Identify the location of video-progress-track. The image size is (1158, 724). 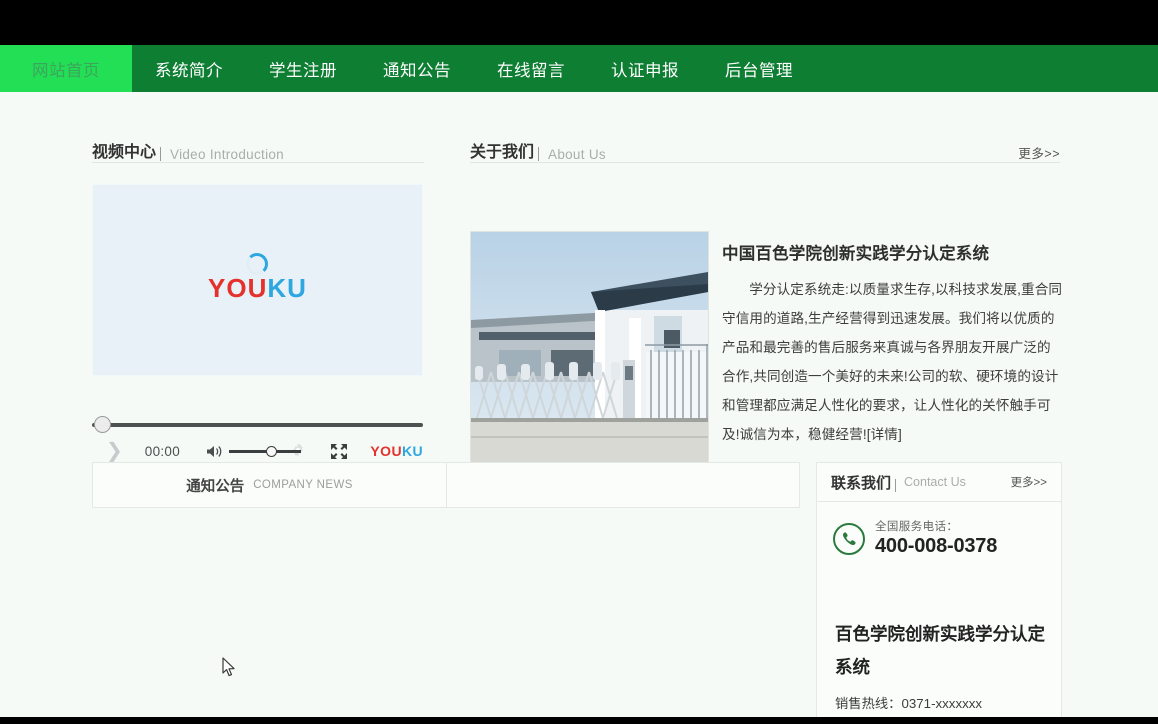
(257, 425).